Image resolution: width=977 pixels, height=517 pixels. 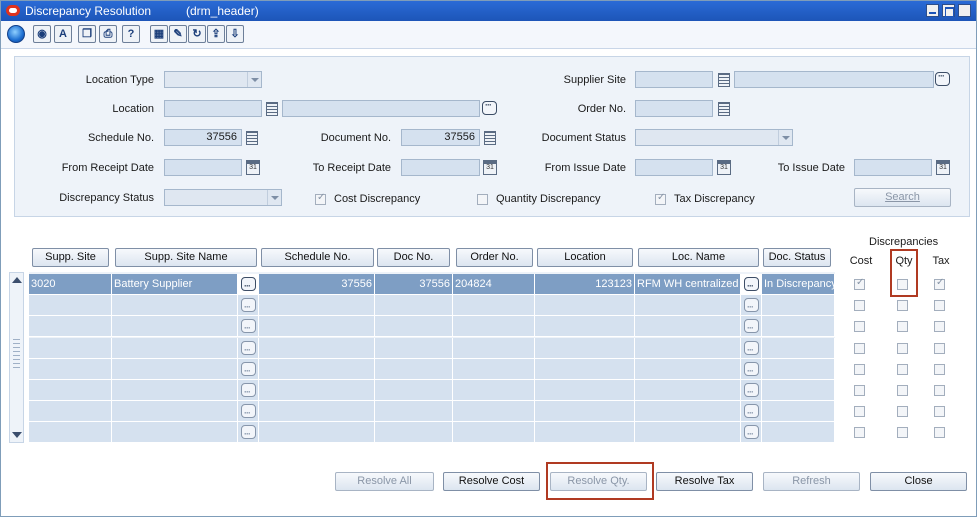 I want to click on supplier-site-name-input, so click(x=834, y=79).